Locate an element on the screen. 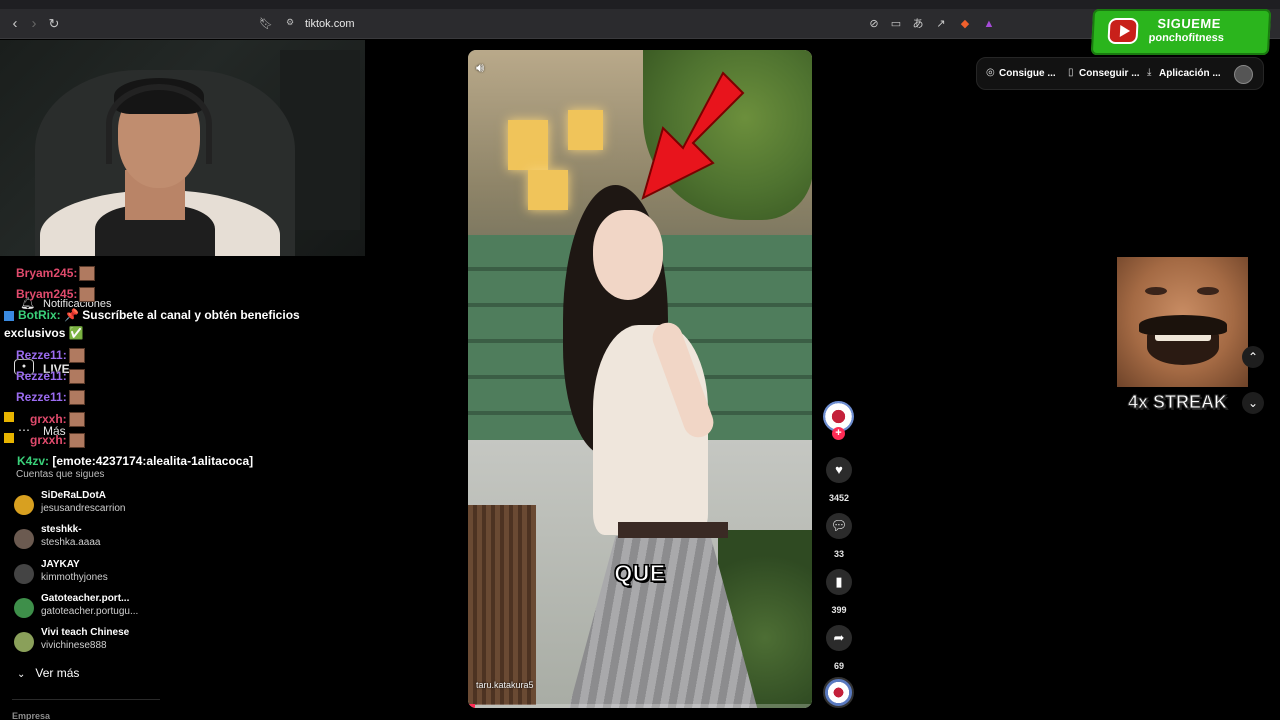 Image resolution: width=1280 pixels, height=720 pixels. account-username: vivichinese888 is located at coordinates (74, 645).